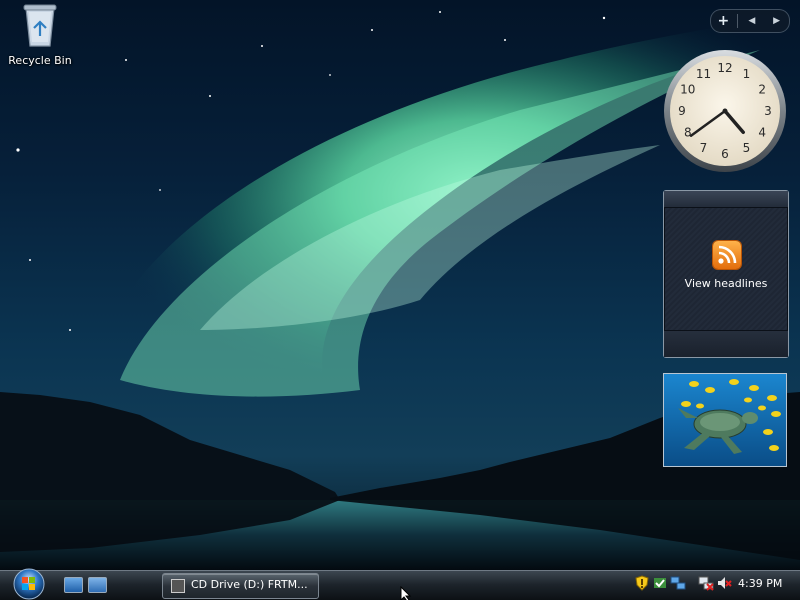 Image resolution: width=800 pixels, height=600 pixels. I want to click on mouse-cursor-icon, so click(406, 592).